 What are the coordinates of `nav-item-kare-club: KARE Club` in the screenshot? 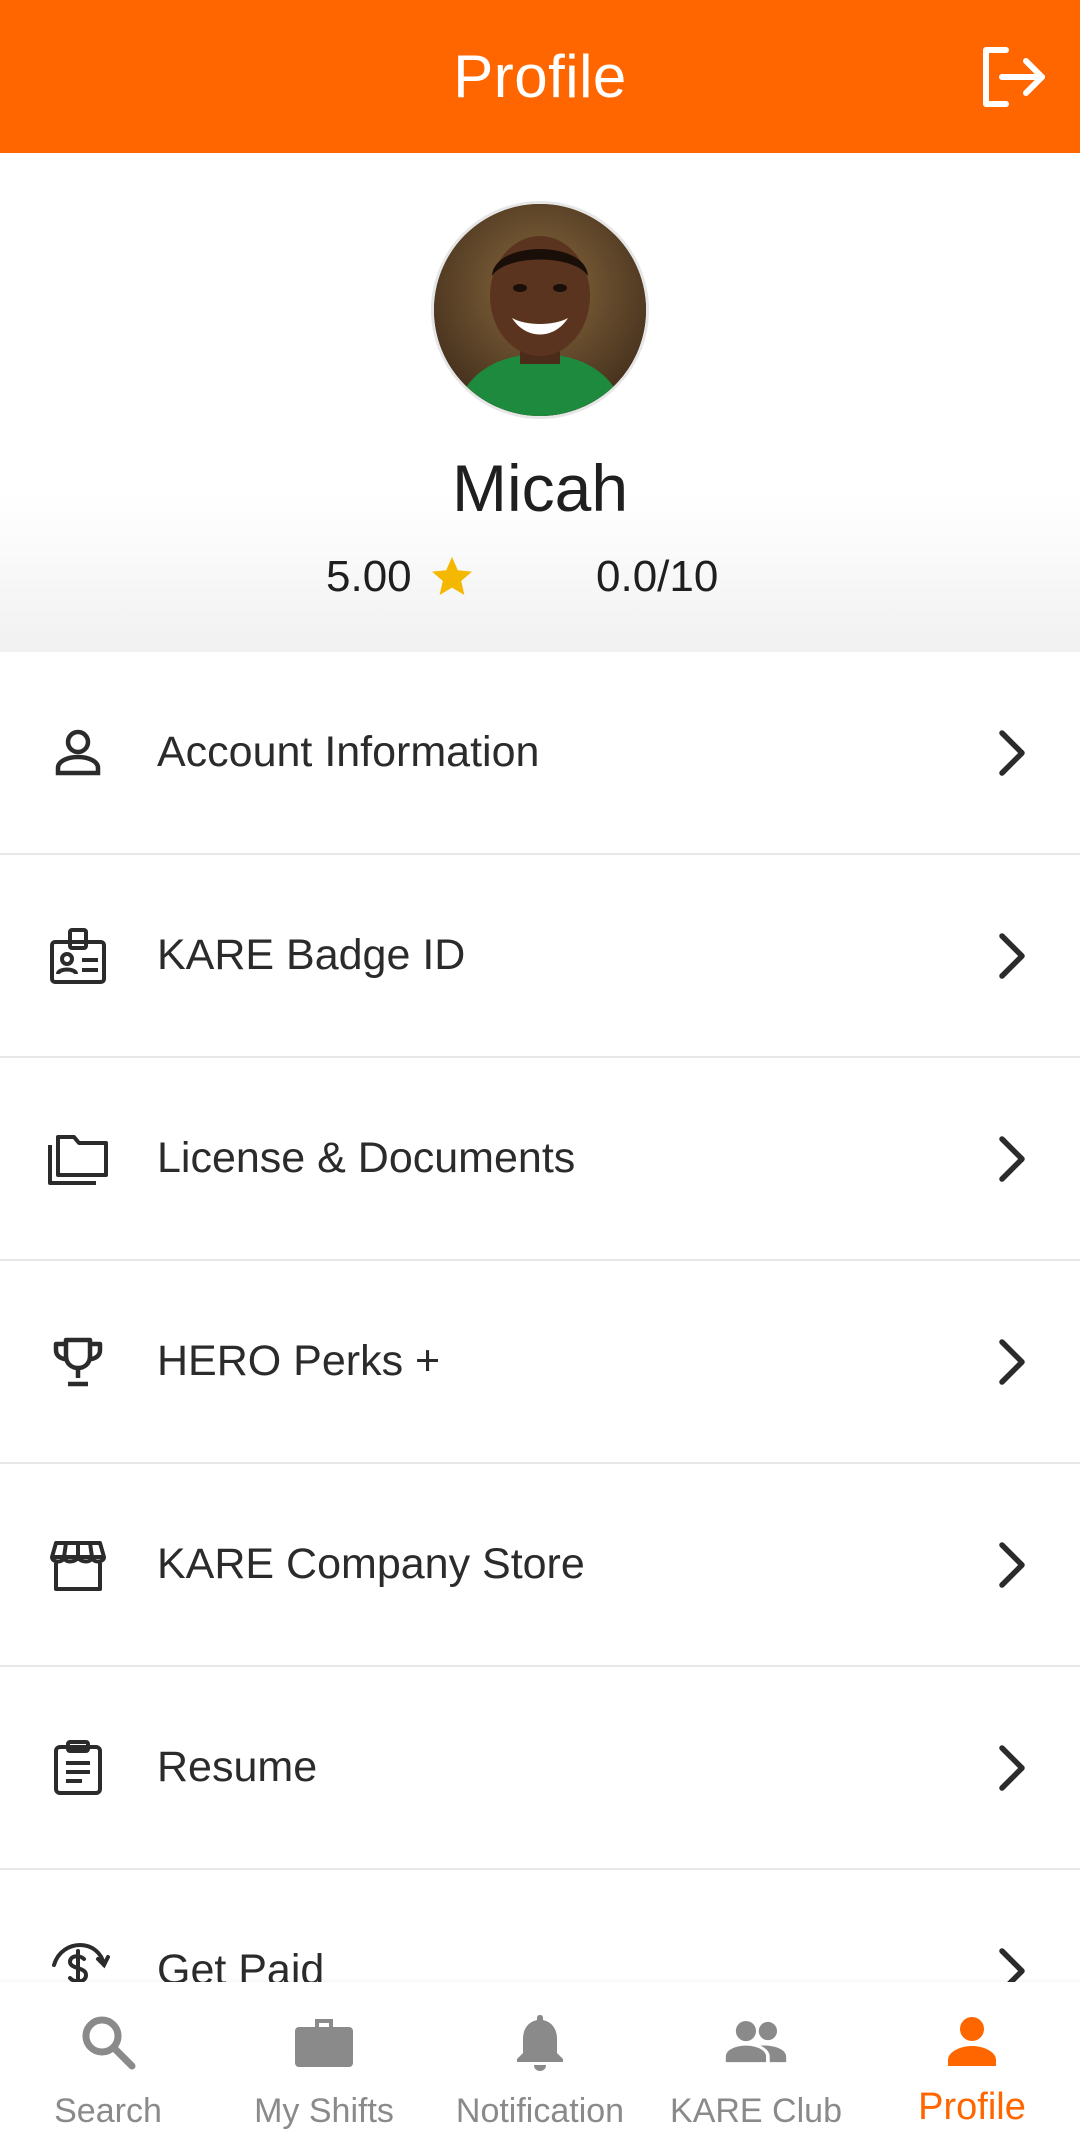 It's located at (756, 2067).